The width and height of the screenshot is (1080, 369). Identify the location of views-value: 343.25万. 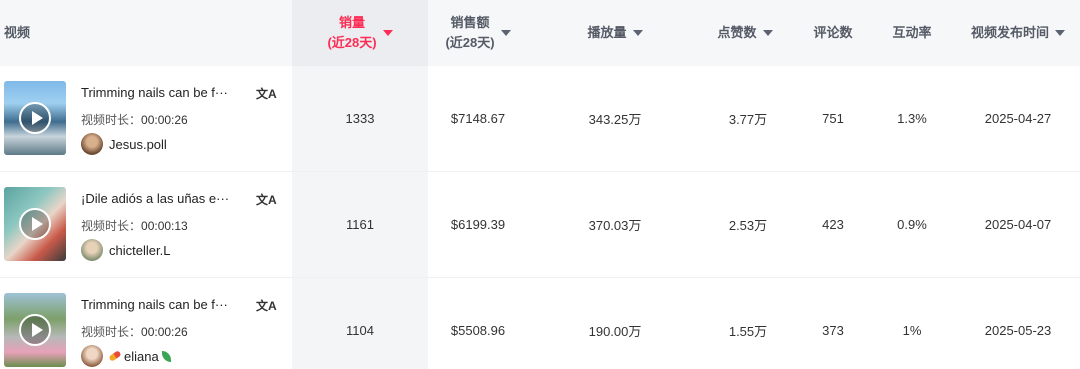
(615, 119).